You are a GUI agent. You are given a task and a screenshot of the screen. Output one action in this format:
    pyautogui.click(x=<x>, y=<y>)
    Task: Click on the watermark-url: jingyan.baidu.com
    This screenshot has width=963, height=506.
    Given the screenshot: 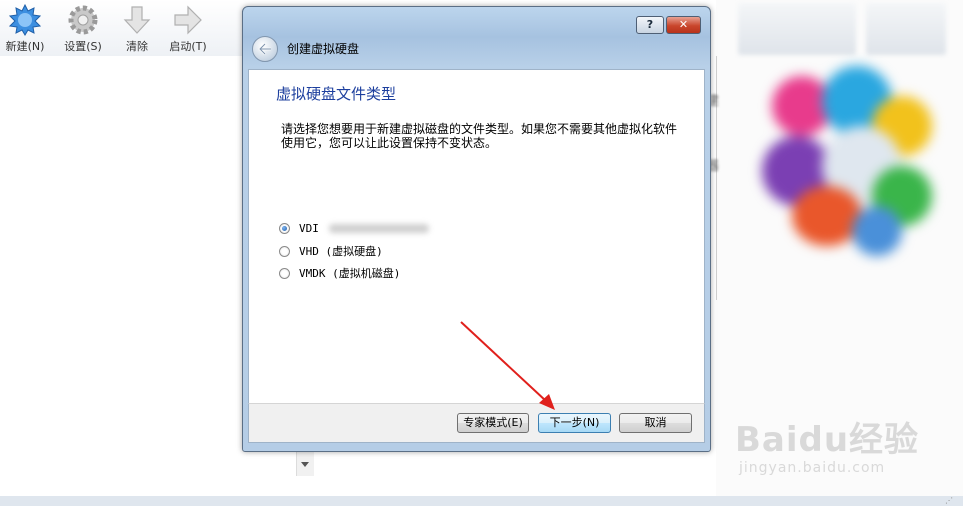 What is the action you would take?
    pyautogui.click(x=812, y=468)
    